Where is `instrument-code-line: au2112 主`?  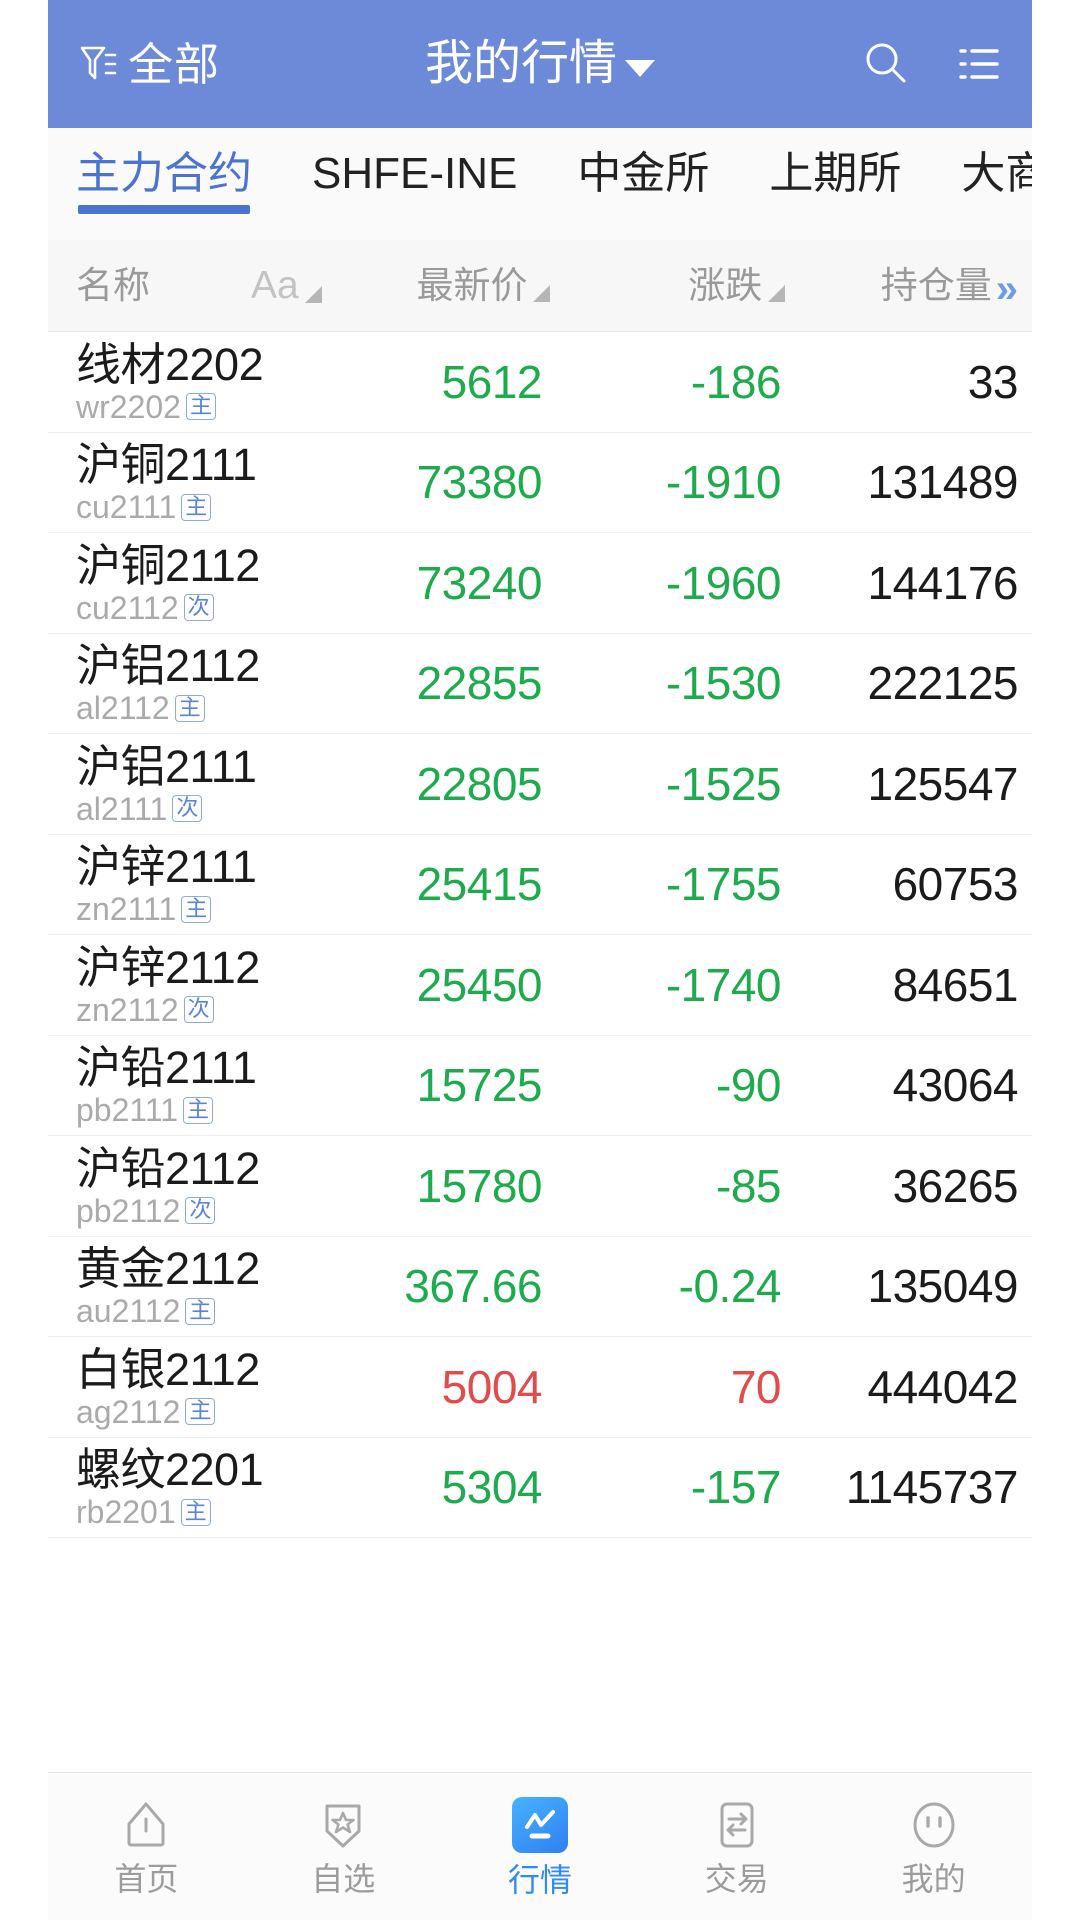
instrument-code-line: au2112 主 is located at coordinates (193, 1311).